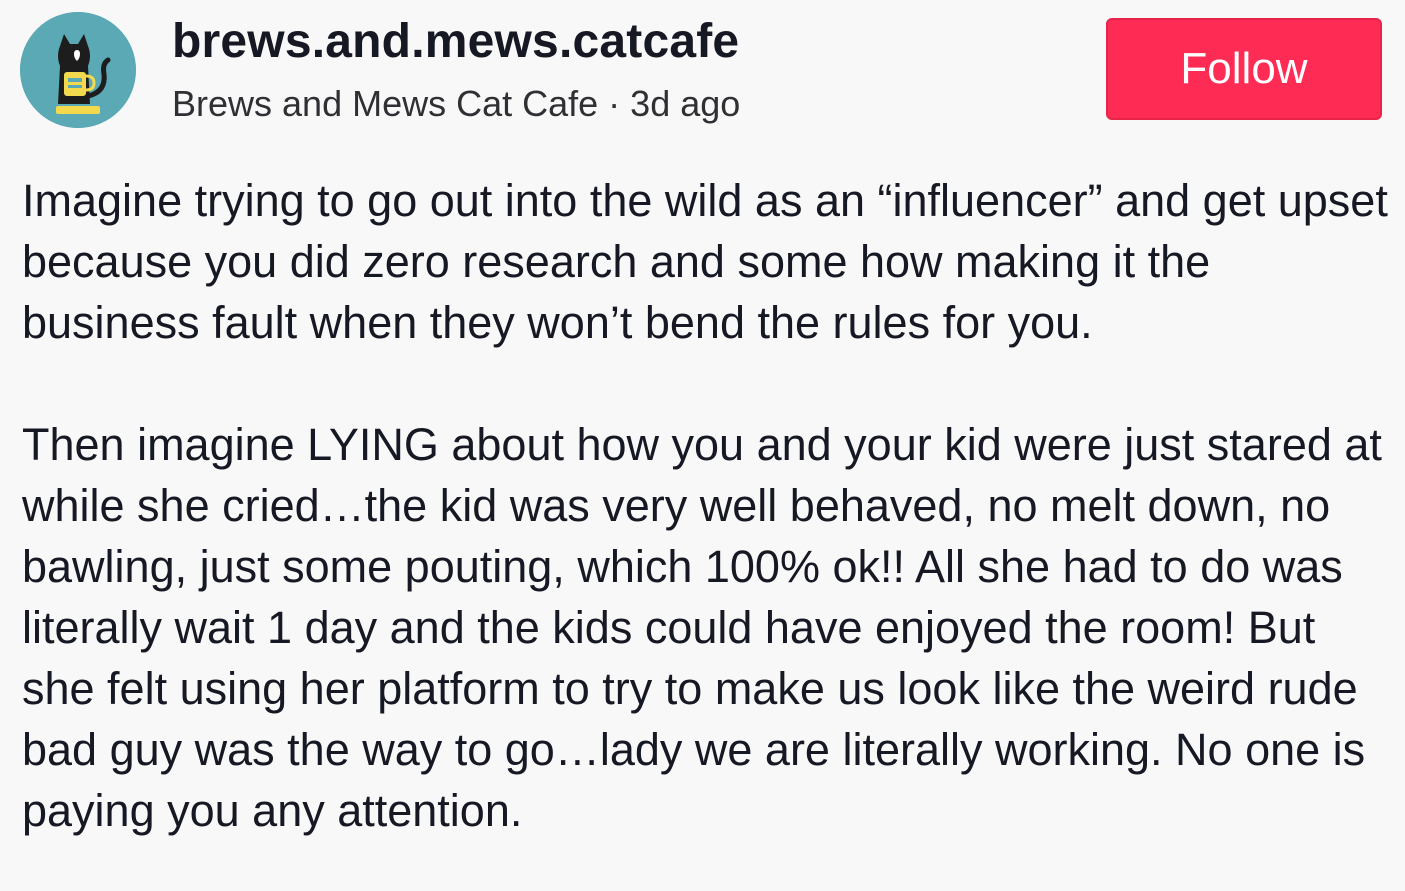 The height and width of the screenshot is (891, 1405). I want to click on timestamp: 3d ago, so click(685, 103).